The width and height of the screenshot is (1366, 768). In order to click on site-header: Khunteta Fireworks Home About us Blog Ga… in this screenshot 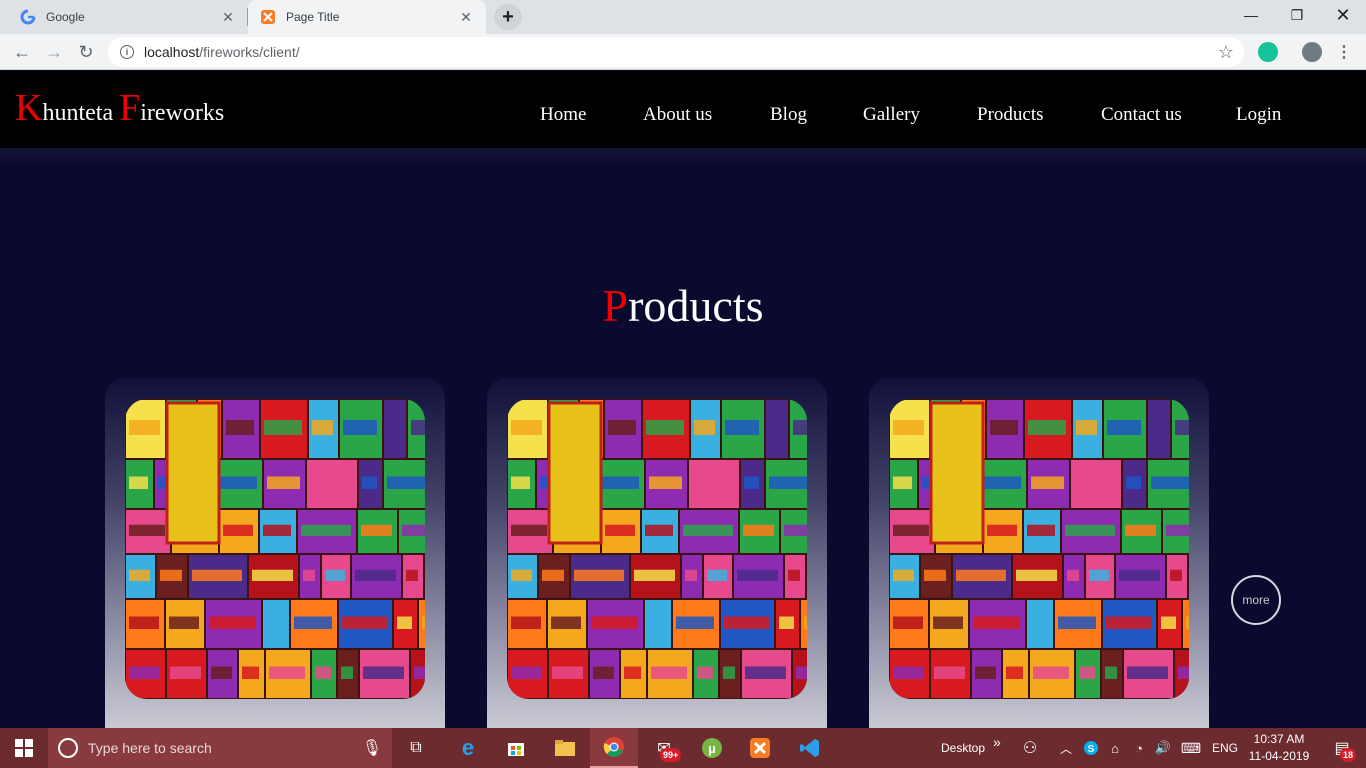, I will do `click(683, 109)`.